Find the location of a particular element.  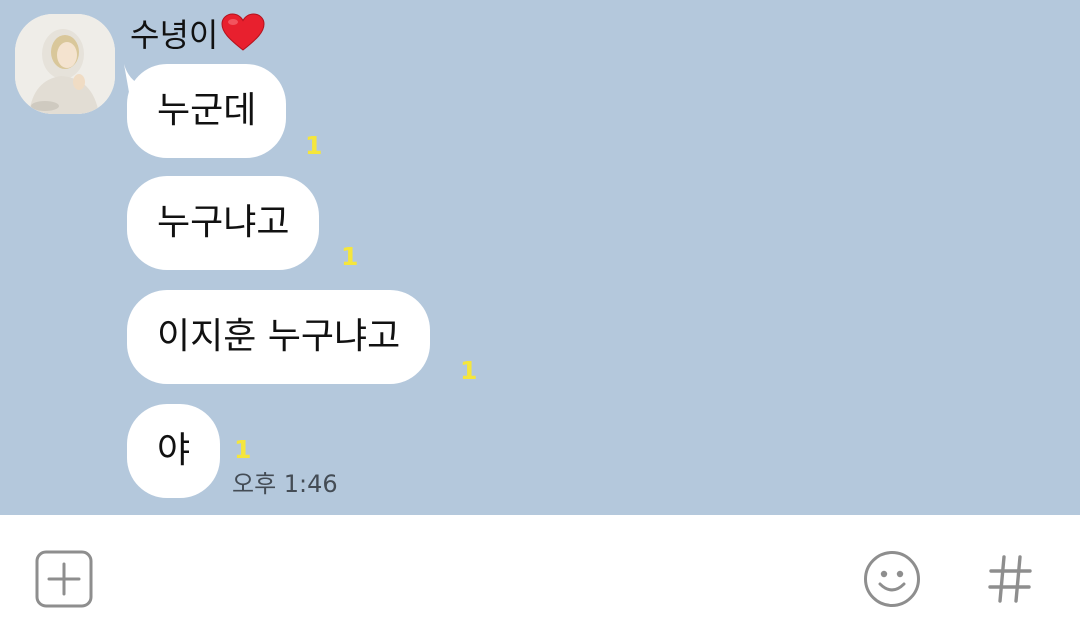

message-text: 누군데 is located at coordinates (207, 110).